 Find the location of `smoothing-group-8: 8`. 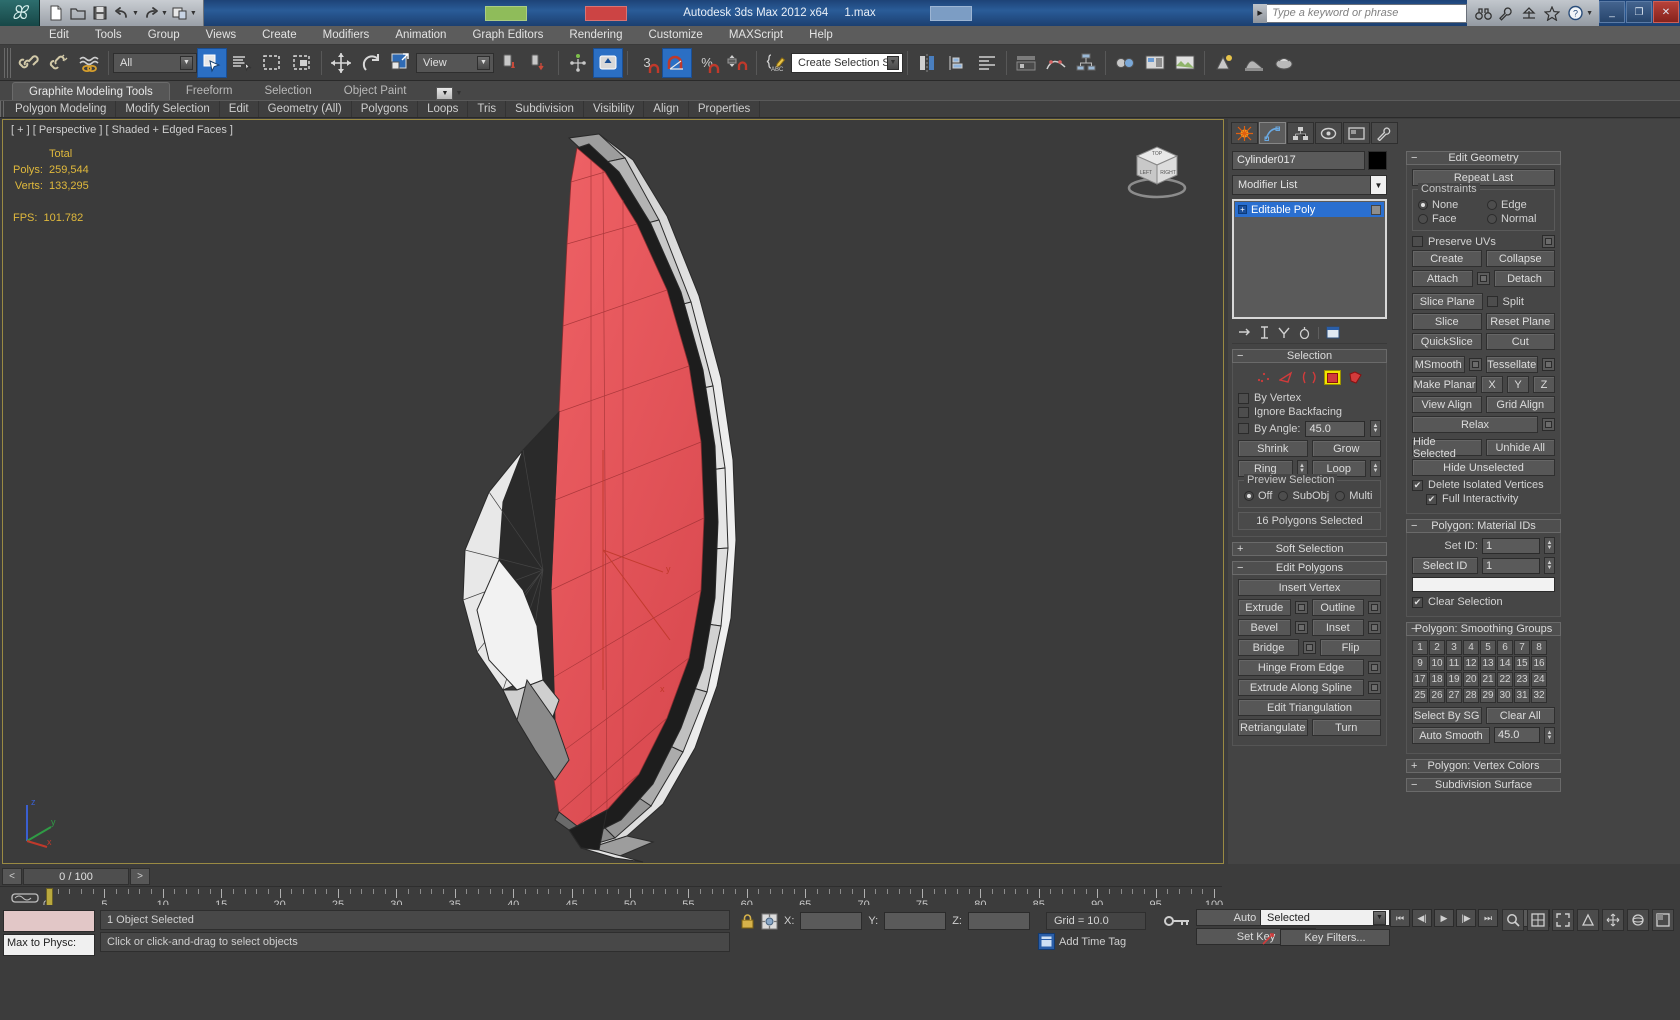

smoothing-group-8: 8 is located at coordinates (1539, 647).